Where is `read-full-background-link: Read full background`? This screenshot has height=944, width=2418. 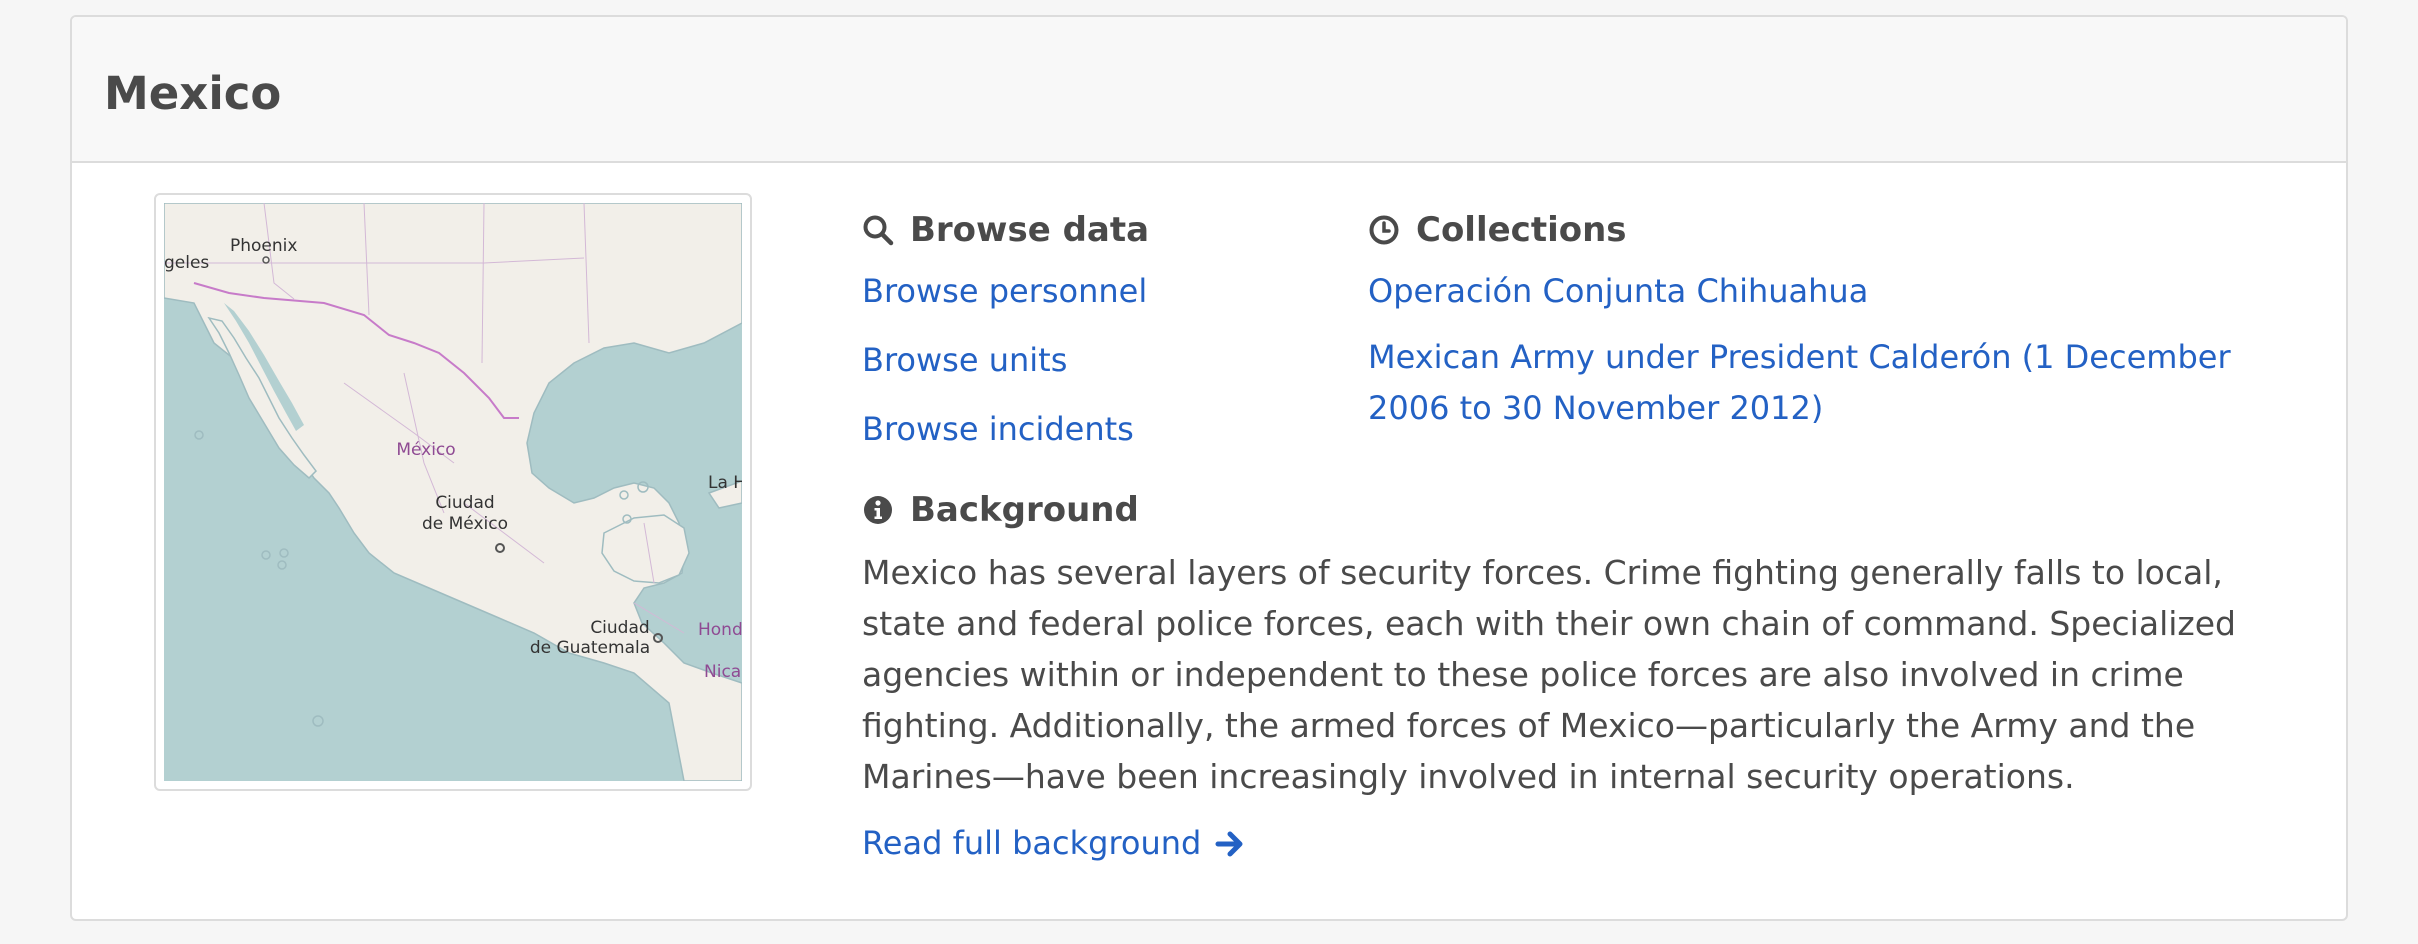 read-full-background-link: Read full background is located at coordinates (1053, 844).